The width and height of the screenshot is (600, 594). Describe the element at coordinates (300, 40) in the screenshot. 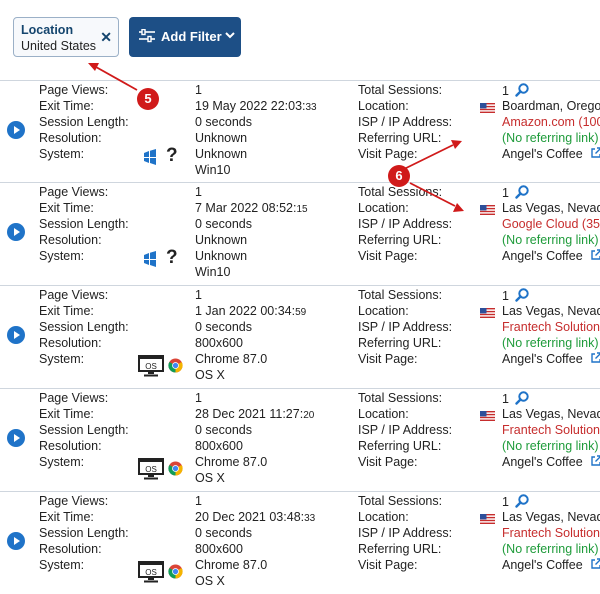

I see `filter-bar: Location United States ✕ Add Filter` at that location.